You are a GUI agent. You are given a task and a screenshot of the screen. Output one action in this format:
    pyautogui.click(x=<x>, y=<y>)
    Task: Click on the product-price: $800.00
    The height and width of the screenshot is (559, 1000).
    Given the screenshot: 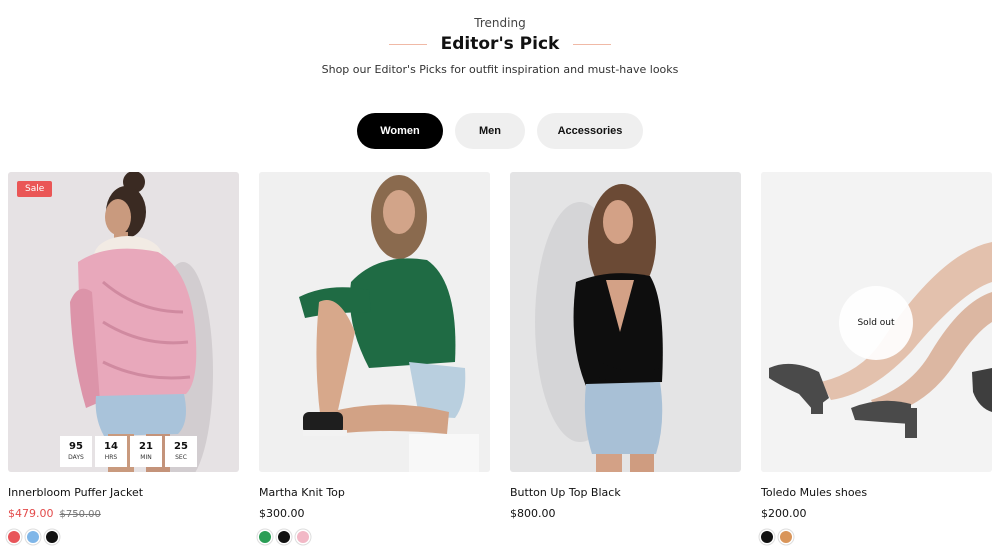 What is the action you would take?
    pyautogui.click(x=533, y=513)
    